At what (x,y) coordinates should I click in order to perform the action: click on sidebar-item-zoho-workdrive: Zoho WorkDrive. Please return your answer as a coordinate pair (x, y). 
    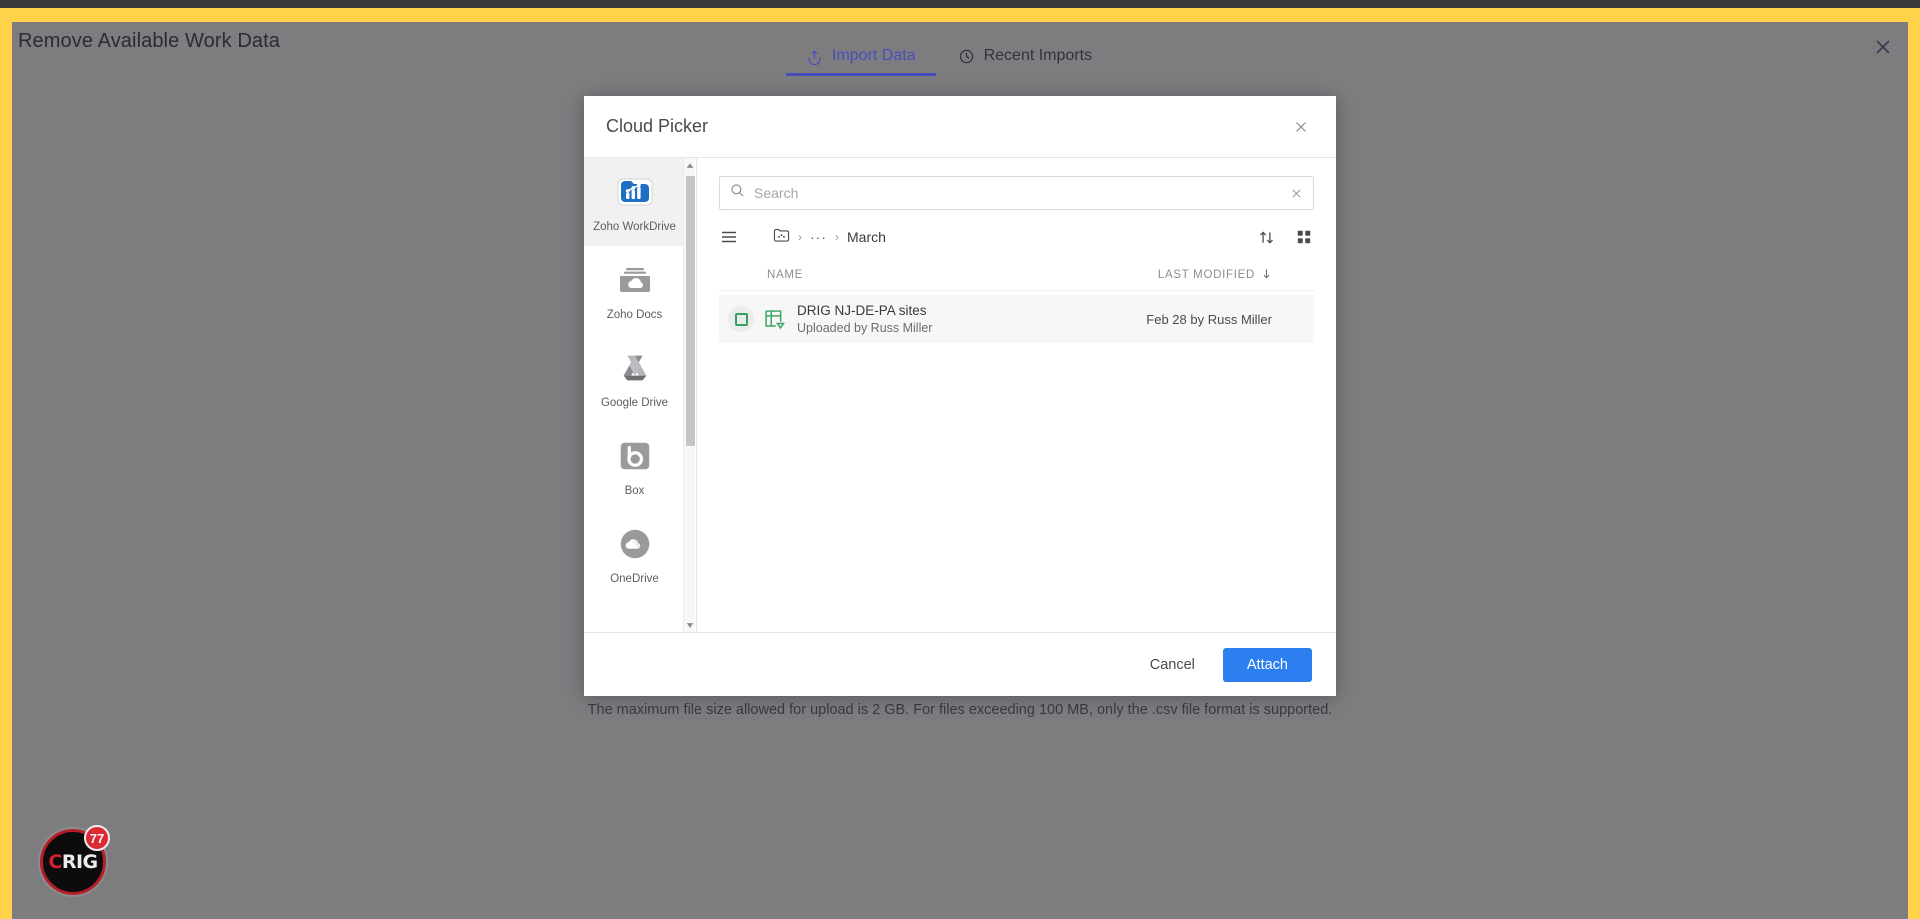
    Looking at the image, I should click on (634, 202).